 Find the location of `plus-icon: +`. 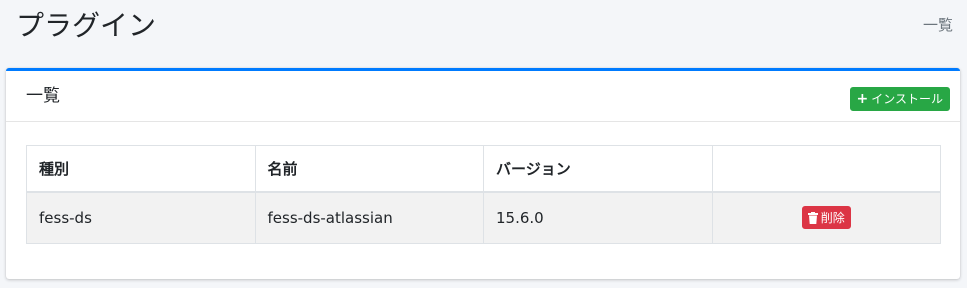

plus-icon: + is located at coordinates (862, 99).